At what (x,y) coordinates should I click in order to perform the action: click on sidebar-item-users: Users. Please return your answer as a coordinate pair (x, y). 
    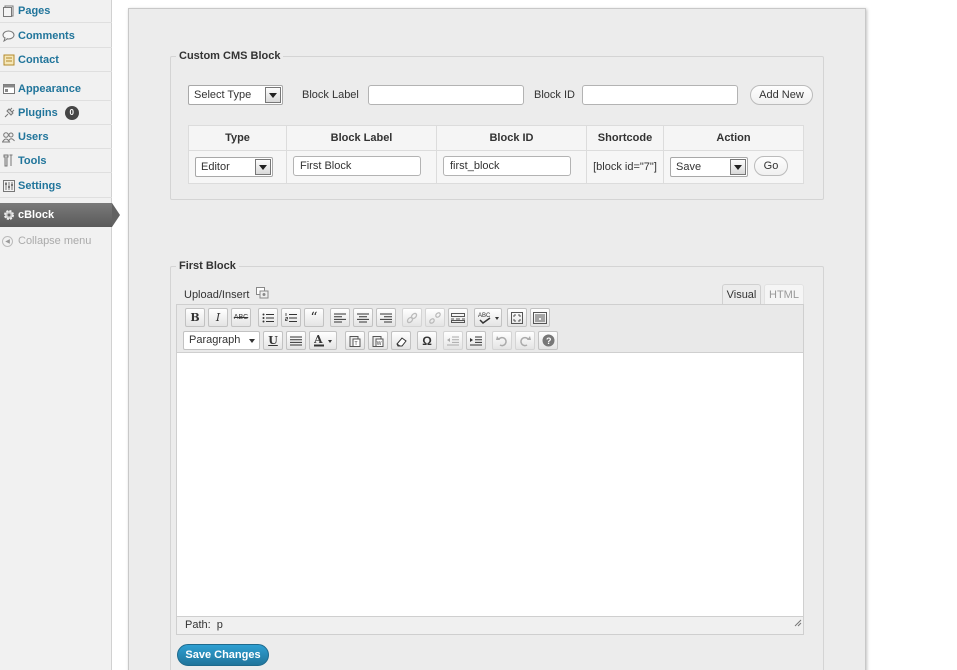
    Looking at the image, I should click on (56, 137).